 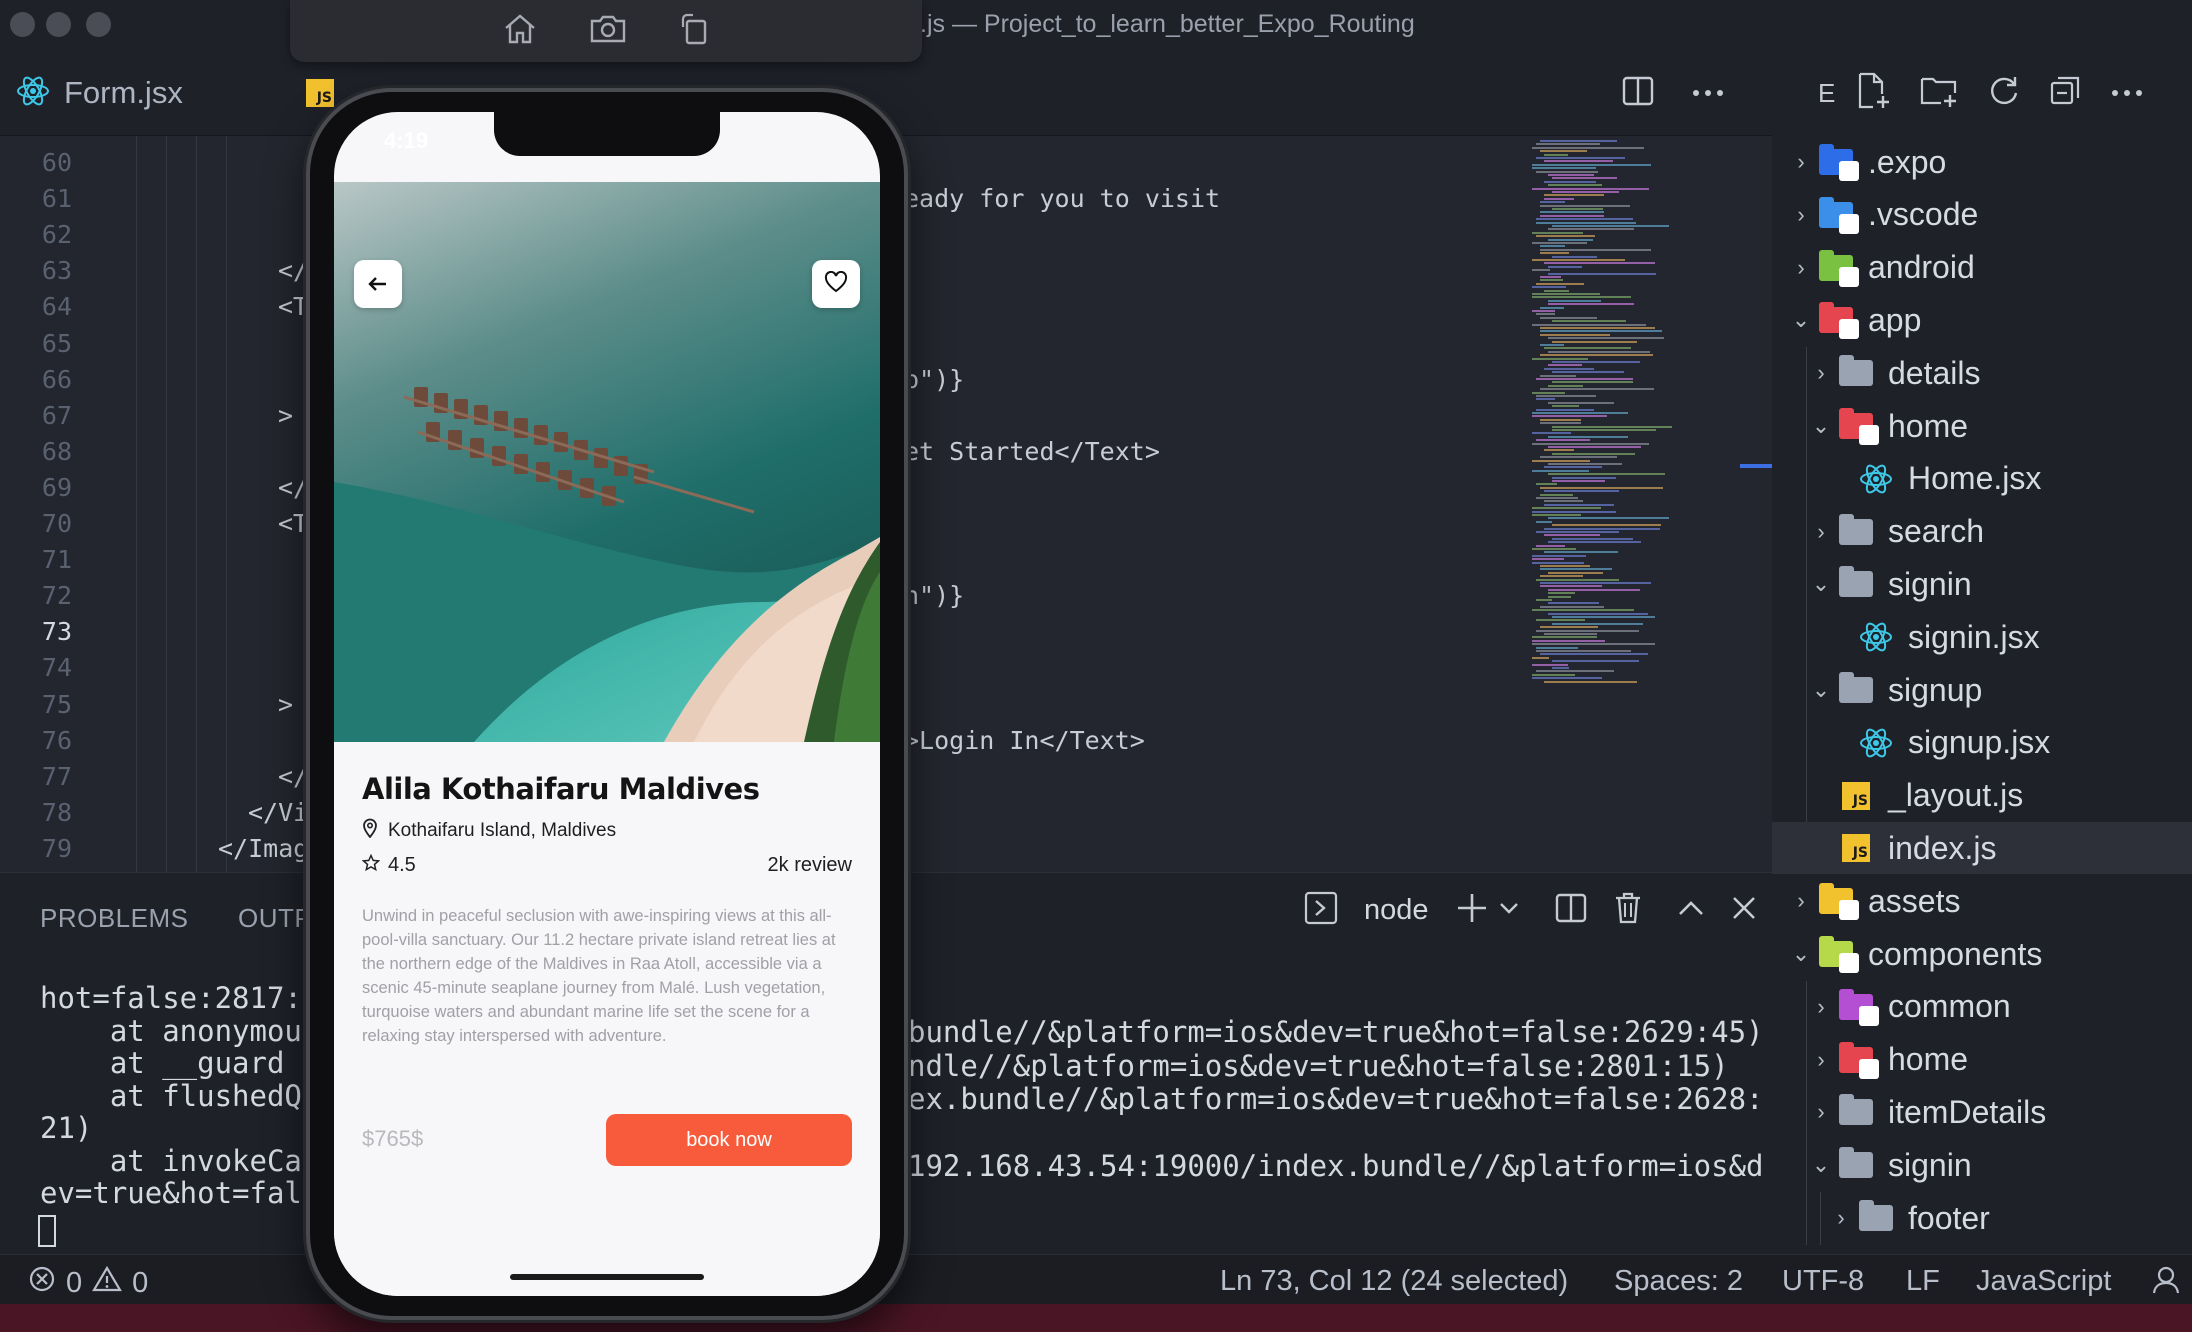 I want to click on problems-indicator: 0 0, so click(x=88, y=1283).